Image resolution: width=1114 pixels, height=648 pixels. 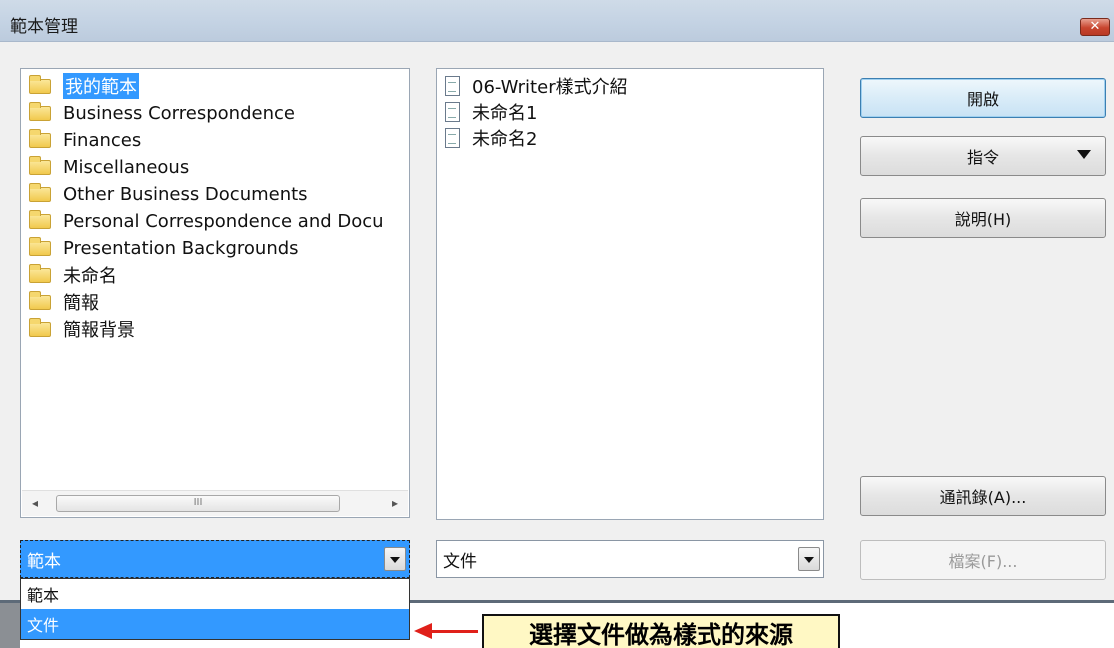 I want to click on document-source-value: 文件, so click(x=460, y=561).